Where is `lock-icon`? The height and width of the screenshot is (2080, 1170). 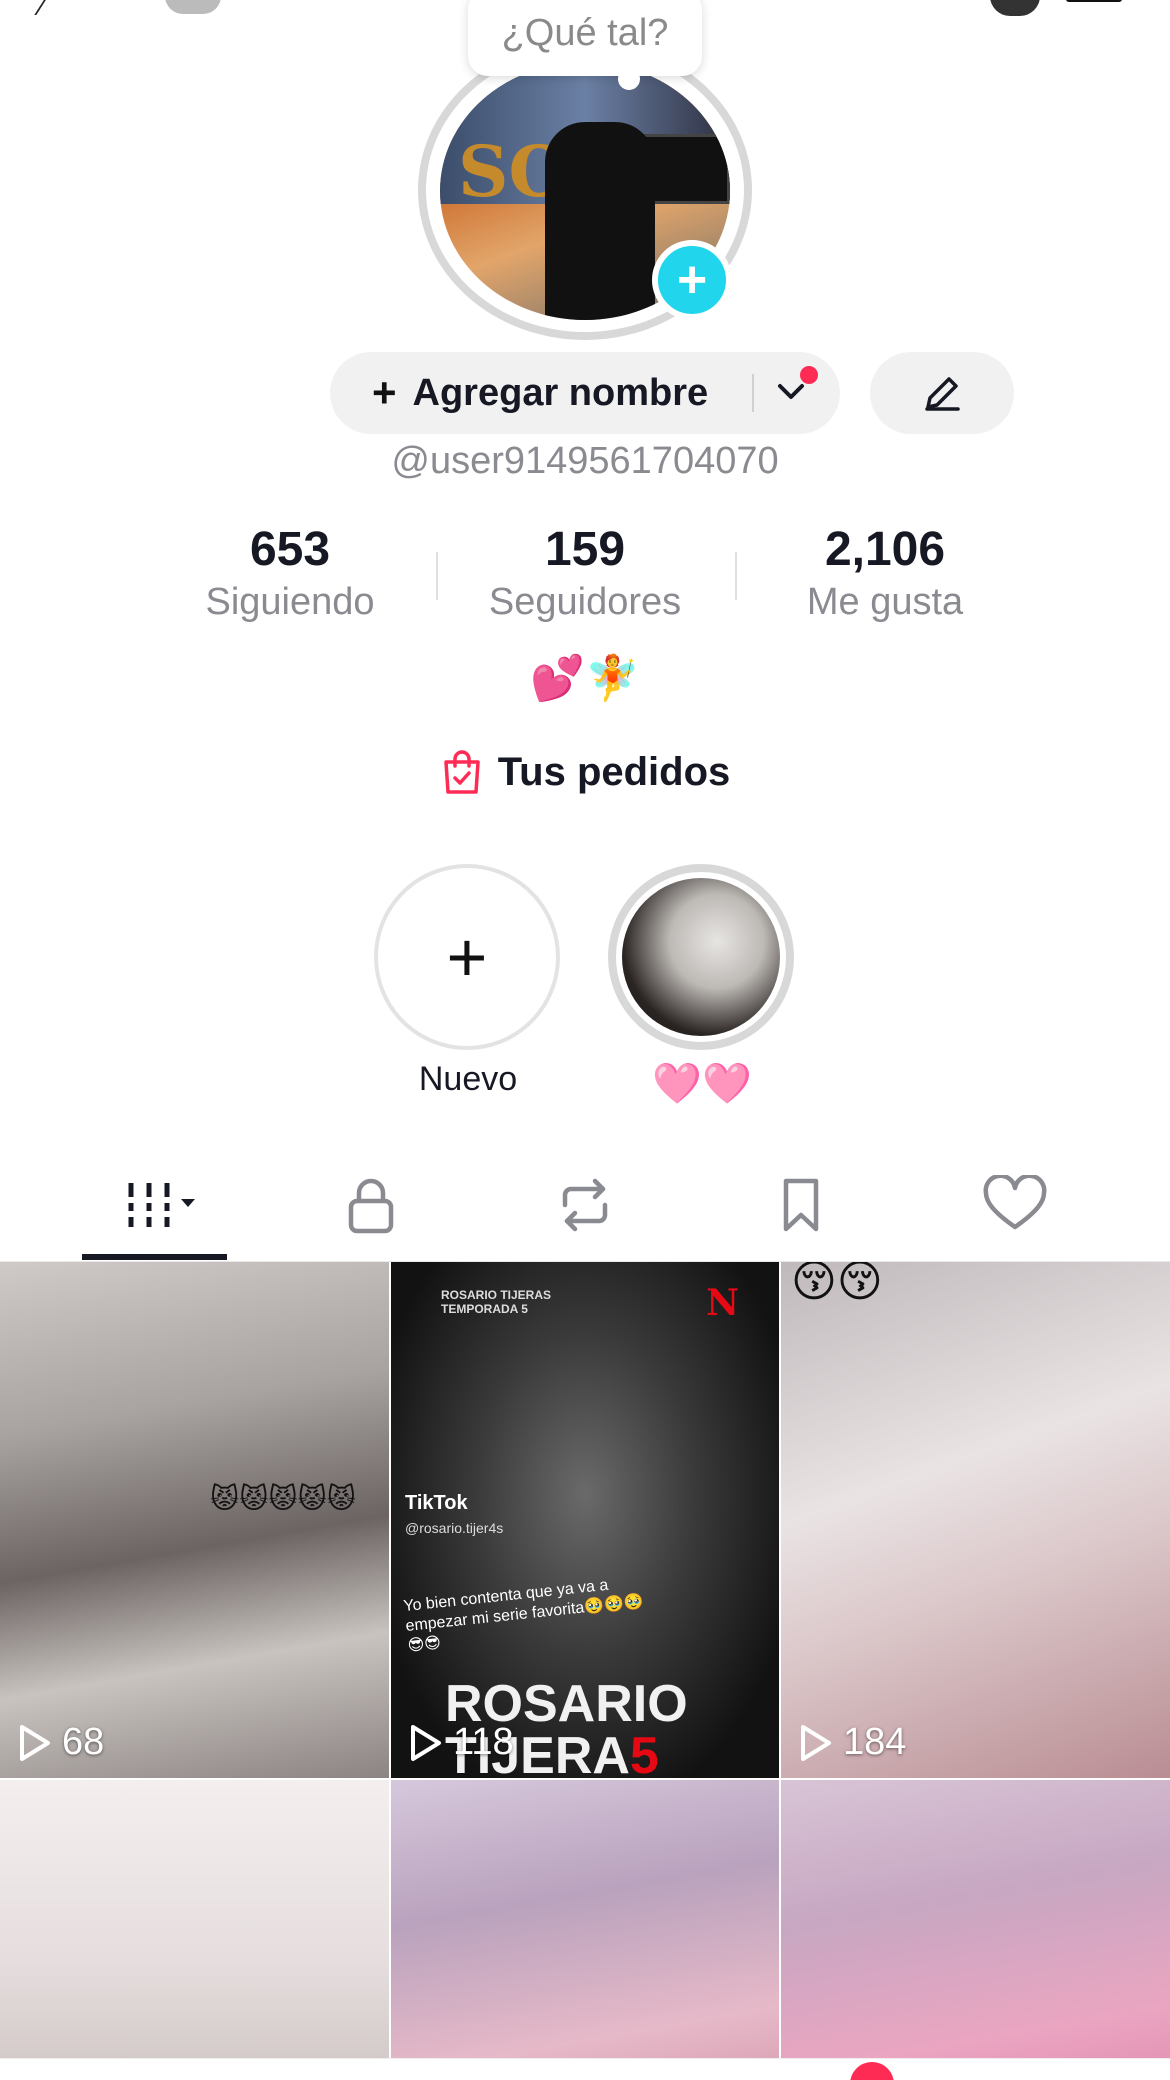
lock-icon is located at coordinates (371, 1206).